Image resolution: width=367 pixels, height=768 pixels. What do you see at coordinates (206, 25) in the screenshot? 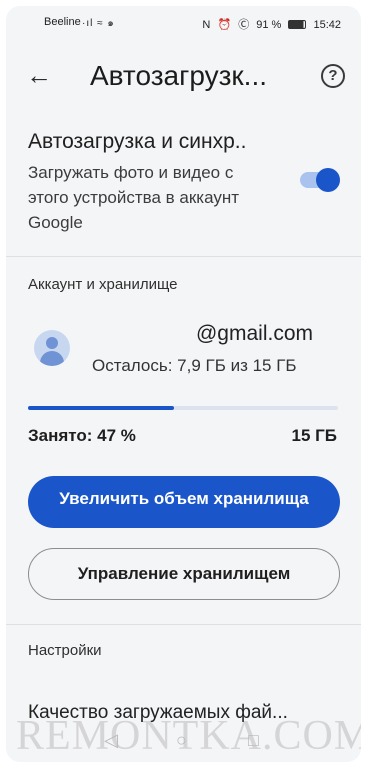
I see `nfc-icon: N` at bounding box center [206, 25].